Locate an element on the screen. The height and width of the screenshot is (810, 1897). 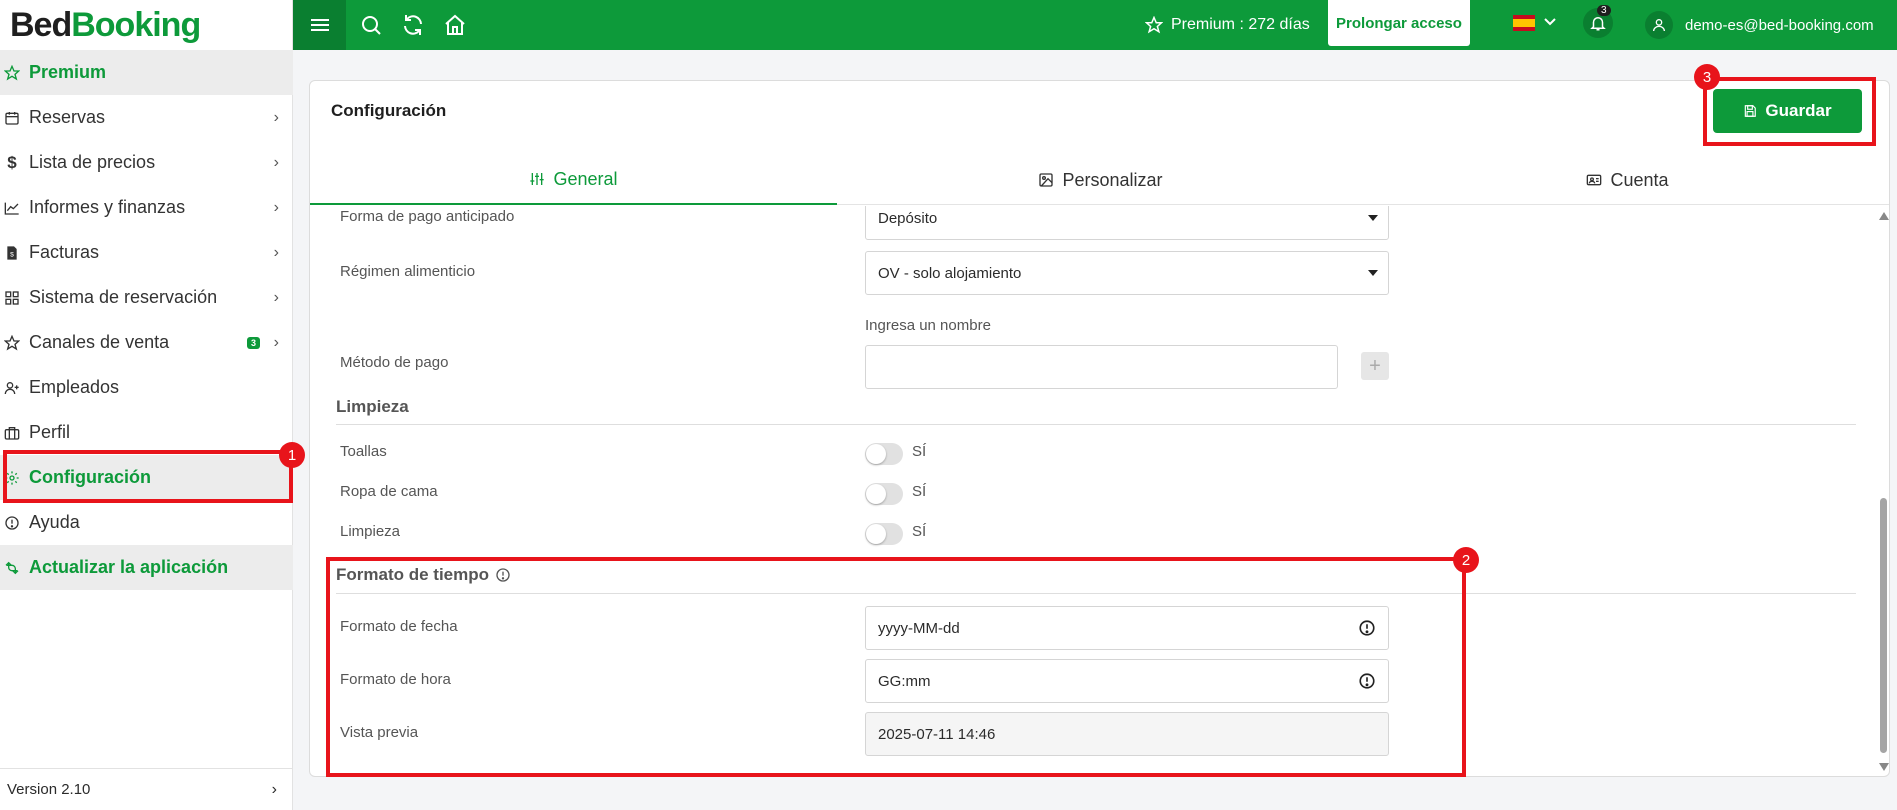
scroll-down-icon is located at coordinates (1884, 767).